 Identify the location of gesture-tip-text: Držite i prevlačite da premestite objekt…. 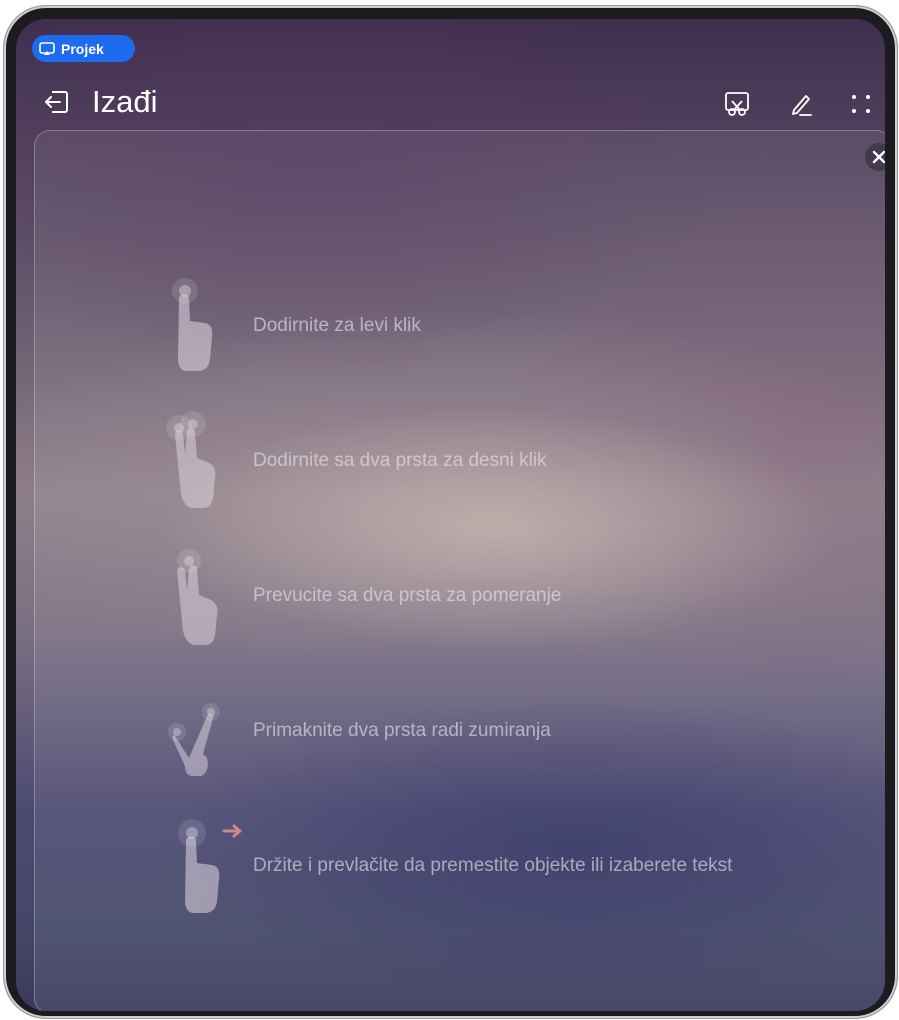
(493, 865).